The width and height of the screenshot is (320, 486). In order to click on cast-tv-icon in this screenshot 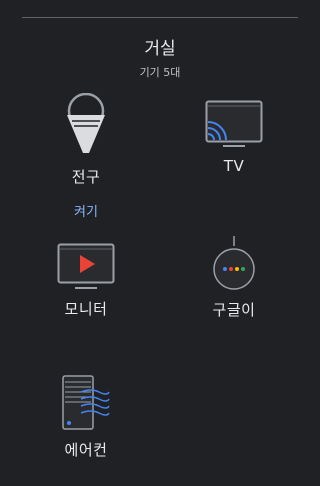, I will do `click(234, 123)`.